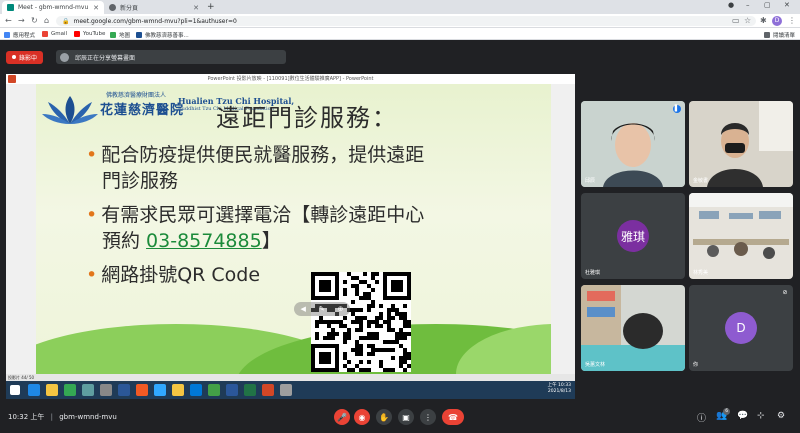 This screenshot has width=800, height=433. I want to click on gmail-icon, so click(45, 34).